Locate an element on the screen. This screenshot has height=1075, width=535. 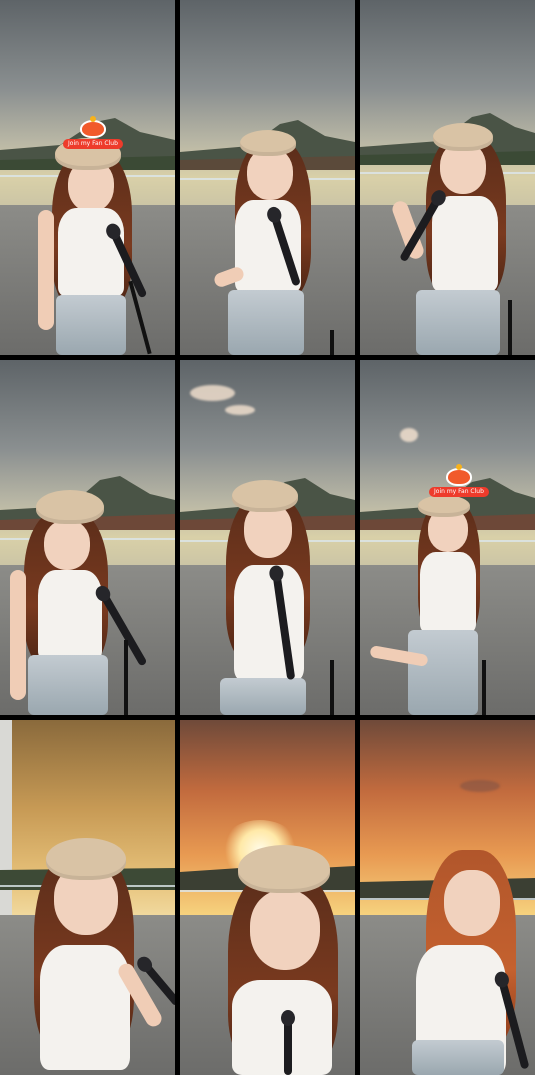
microphone is located at coordinates (288, 1042).